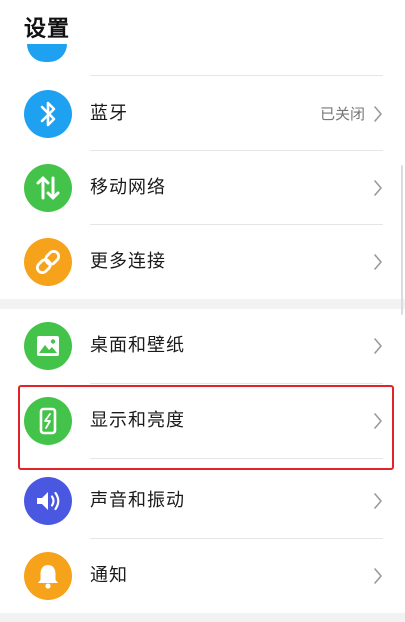 The image size is (405, 622). Describe the element at coordinates (342, 114) in the screenshot. I see `bluetooth-status: 已关闭` at that location.